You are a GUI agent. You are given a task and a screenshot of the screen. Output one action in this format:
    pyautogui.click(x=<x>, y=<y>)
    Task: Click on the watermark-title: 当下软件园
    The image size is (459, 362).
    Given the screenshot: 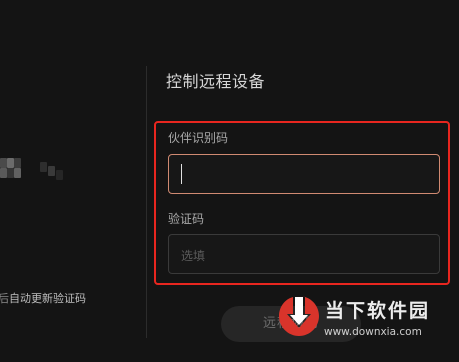 What is the action you would take?
    pyautogui.click(x=378, y=311)
    